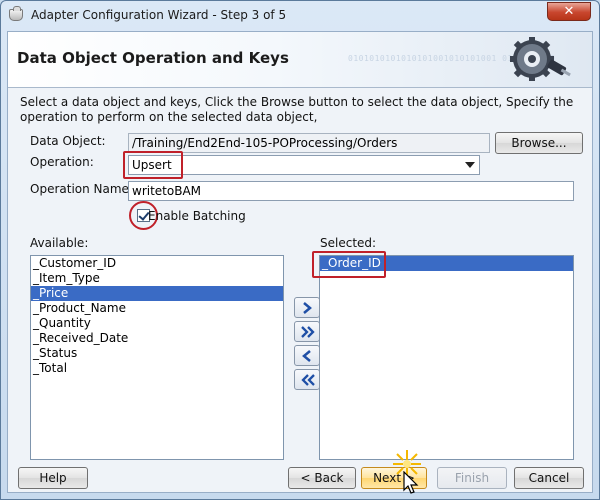  What do you see at coordinates (157, 278) in the screenshot?
I see `list-item: _Item_Type` at bounding box center [157, 278].